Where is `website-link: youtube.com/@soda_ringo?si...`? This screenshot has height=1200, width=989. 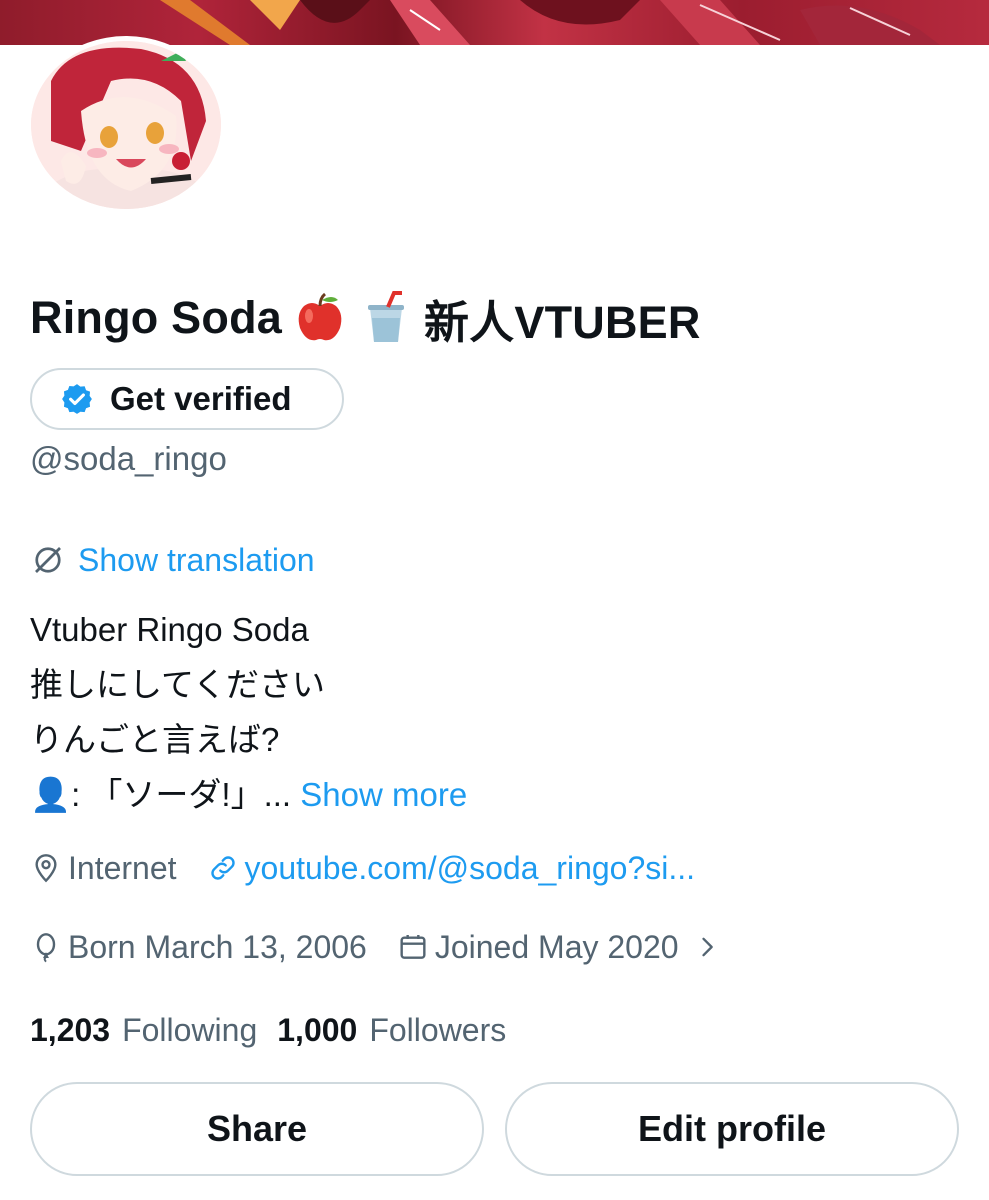 website-link: youtube.com/@soda_ringo?si... is located at coordinates (451, 868).